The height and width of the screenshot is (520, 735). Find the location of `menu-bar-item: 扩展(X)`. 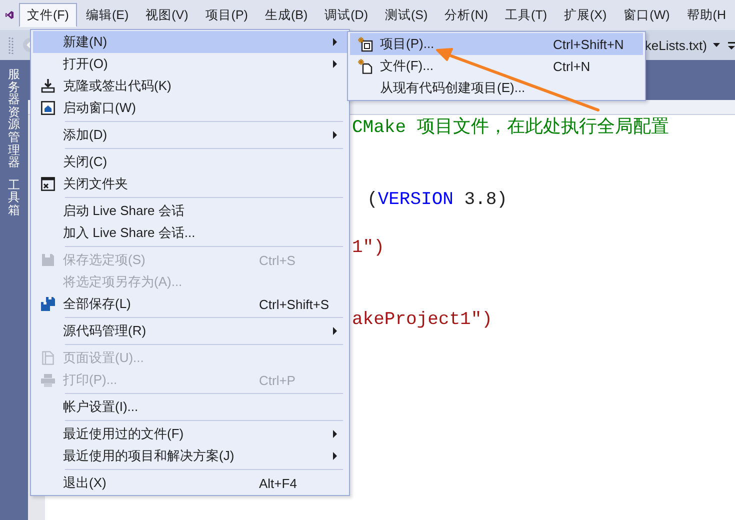

menu-bar-item: 扩展(X) is located at coordinates (585, 15).